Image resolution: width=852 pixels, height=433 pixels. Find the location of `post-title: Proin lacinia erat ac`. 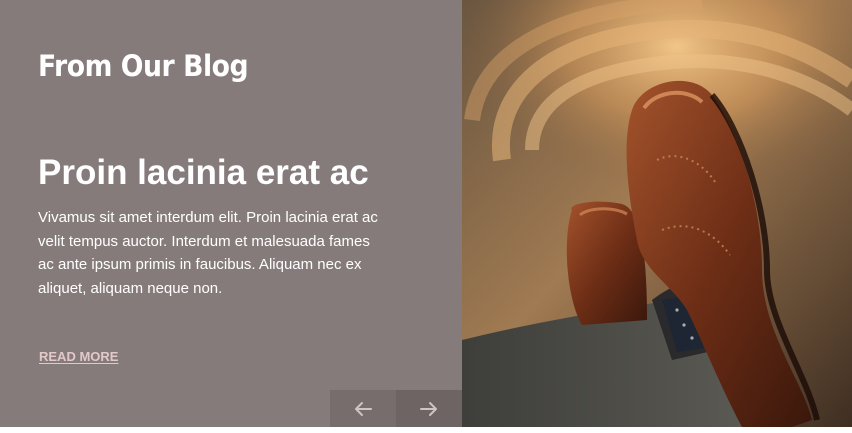

post-title: Proin lacinia erat ac is located at coordinates (203, 172).